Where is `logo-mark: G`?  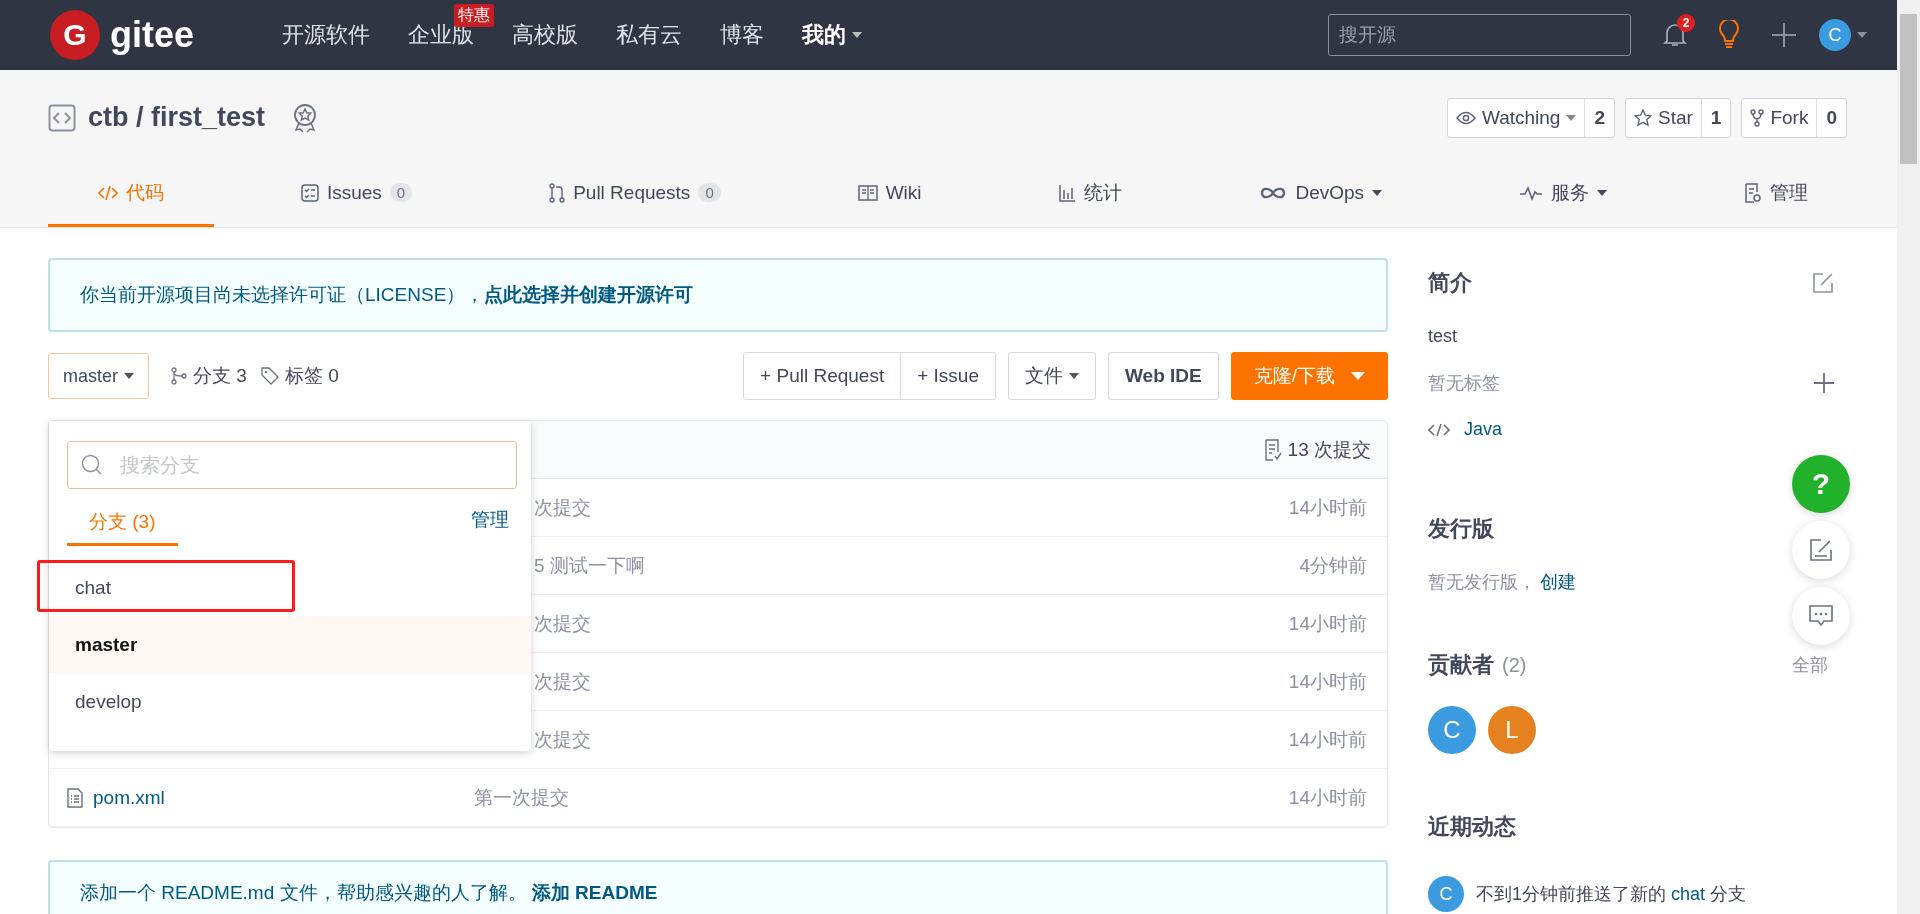 logo-mark: G is located at coordinates (75, 35).